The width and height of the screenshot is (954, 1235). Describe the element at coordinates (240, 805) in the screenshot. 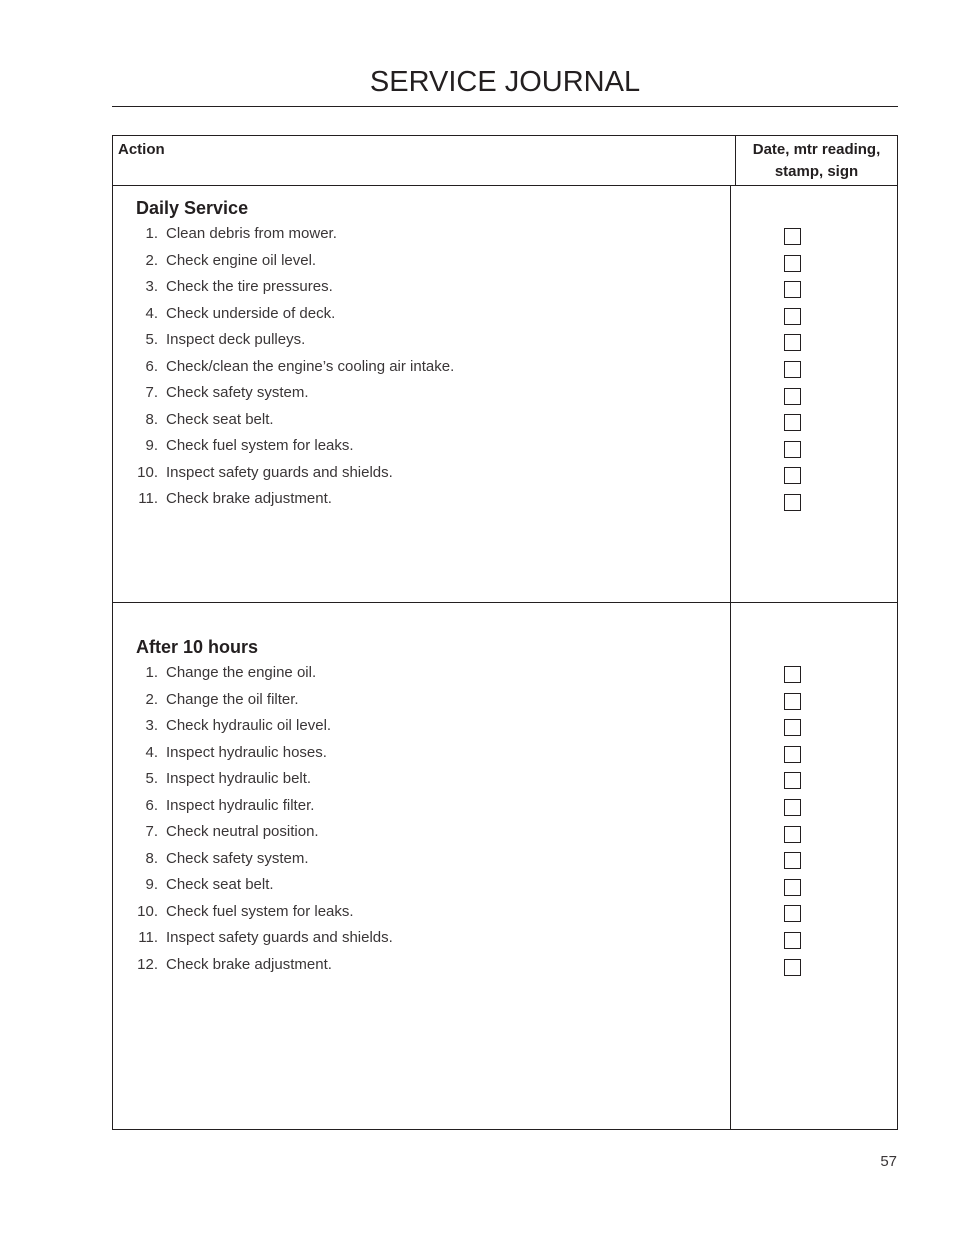

I see `task-text: Inspect hydraulic filter.` at that location.